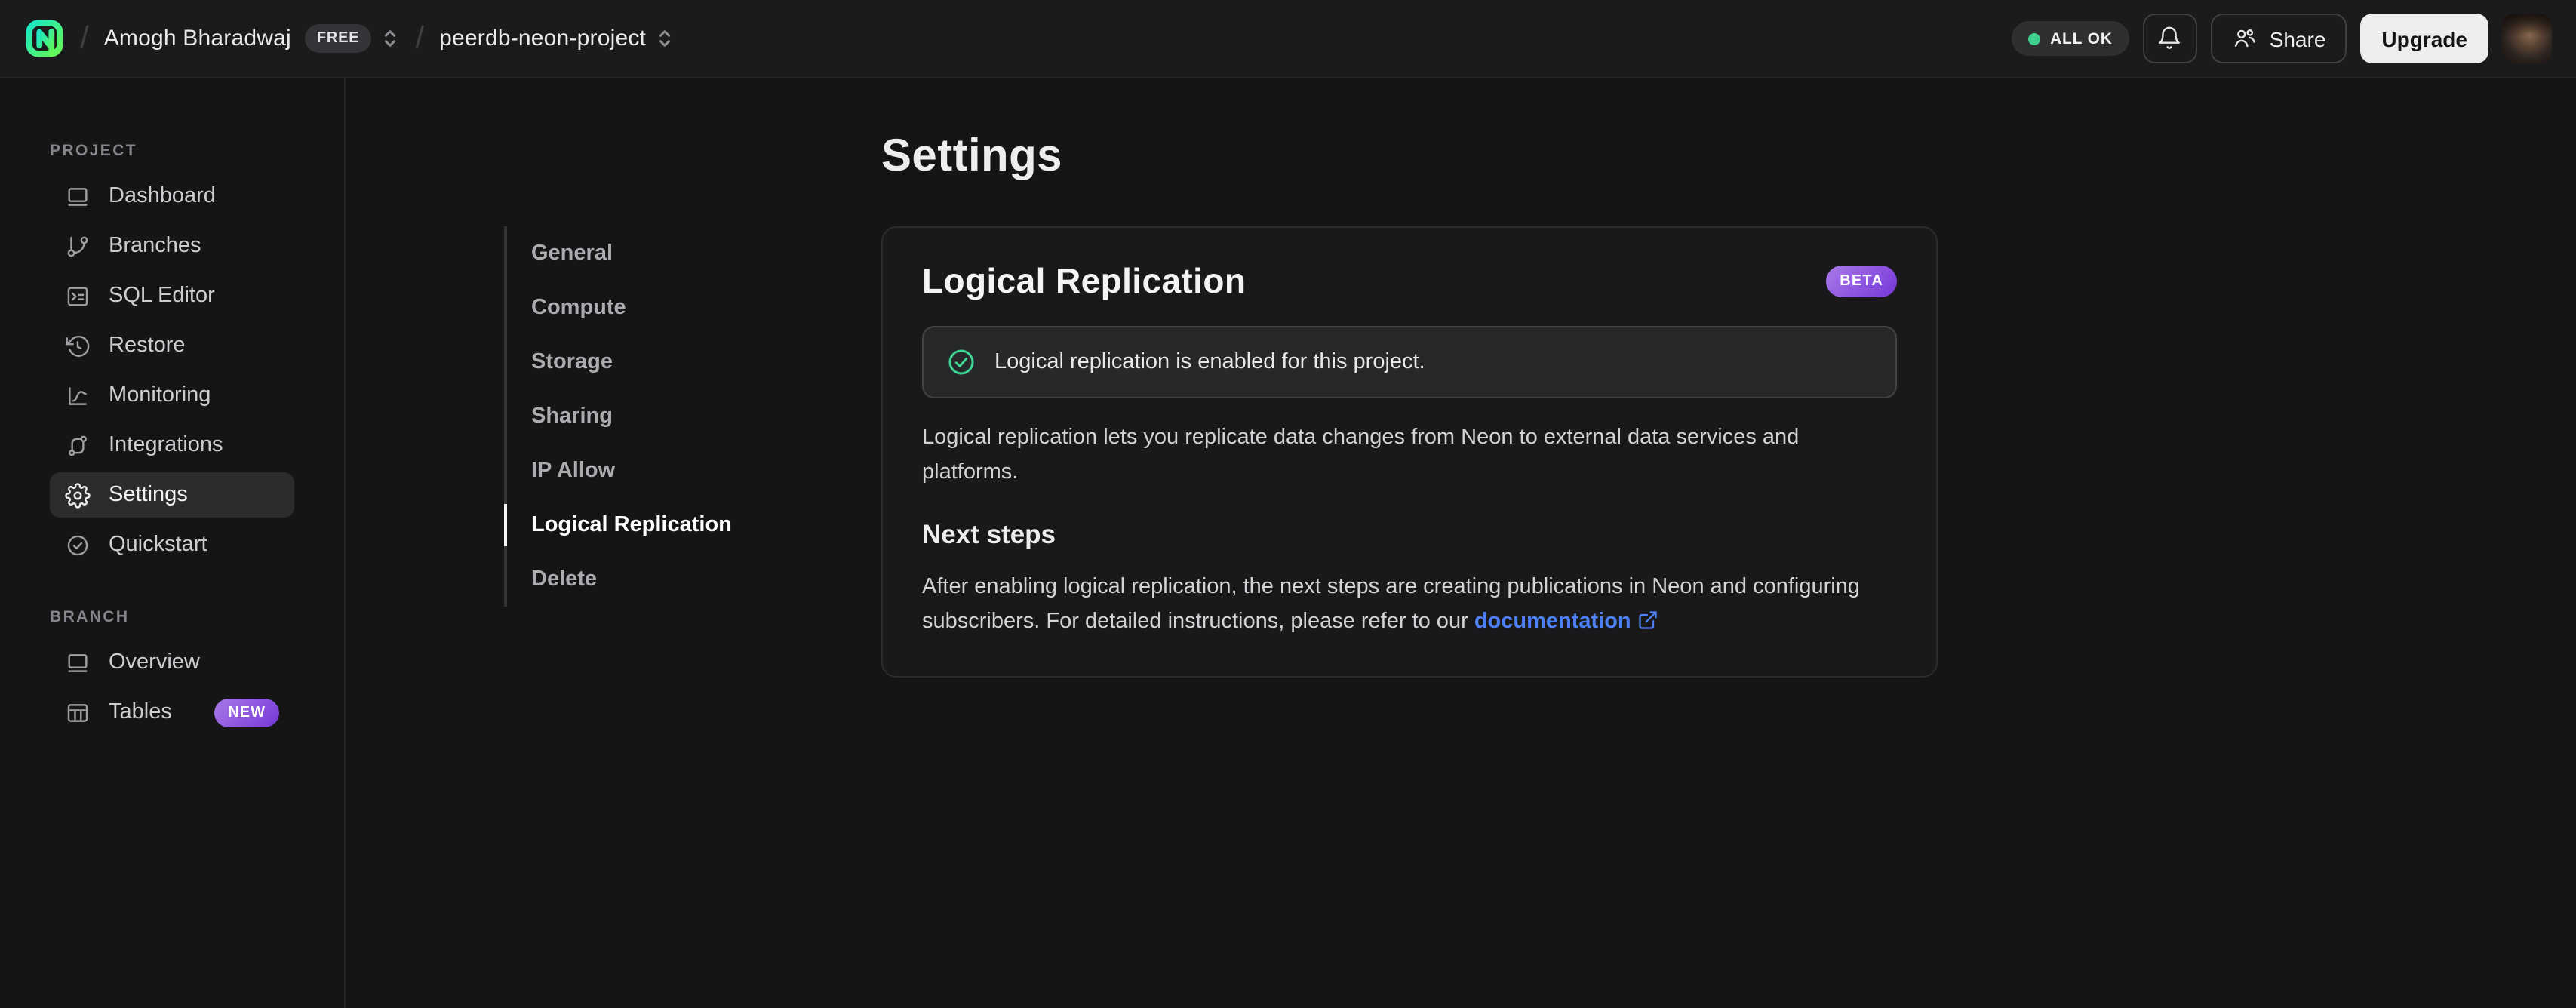  I want to click on branches-icon, so click(77, 246).